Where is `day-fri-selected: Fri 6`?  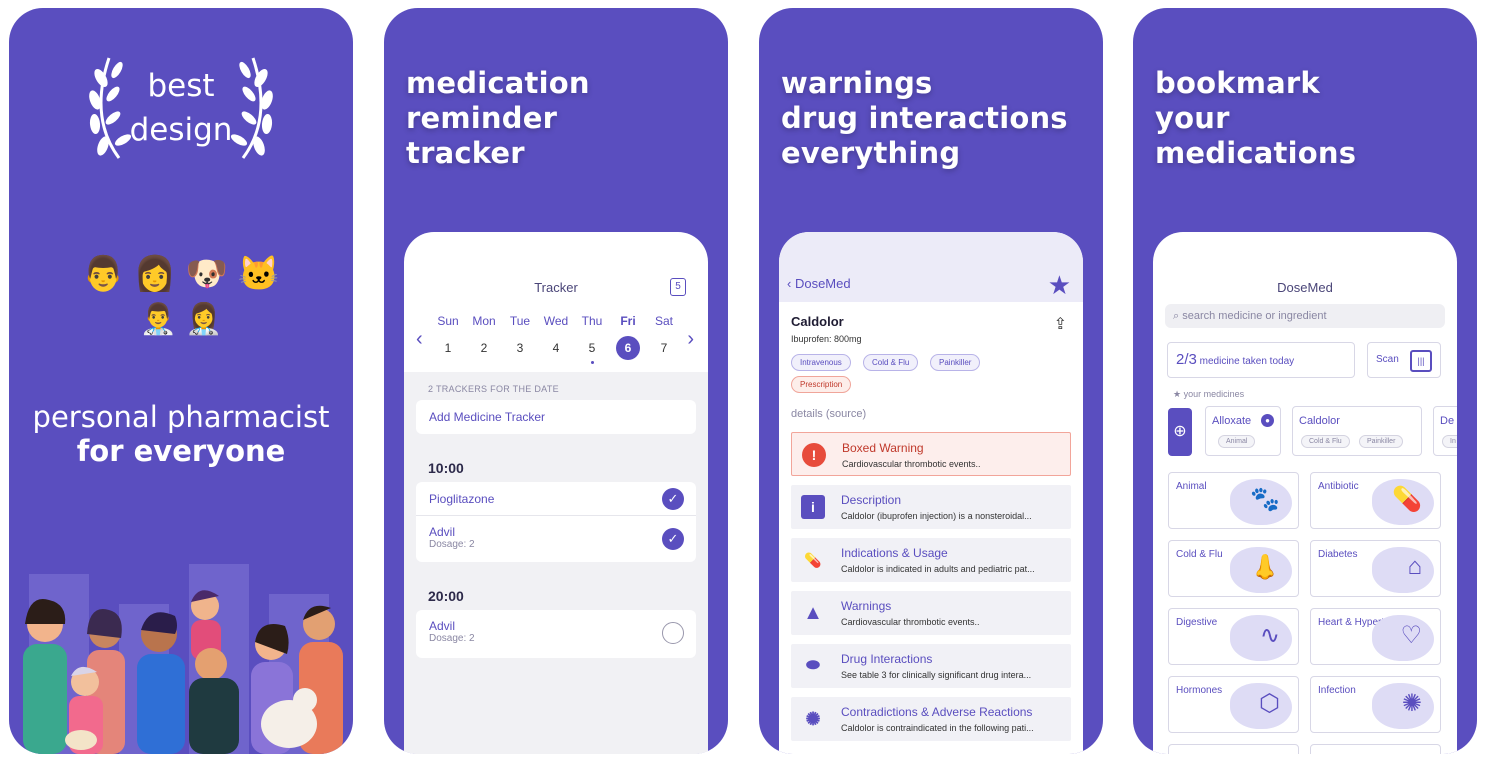
day-fri-selected: Fri 6 is located at coordinates (628, 339).